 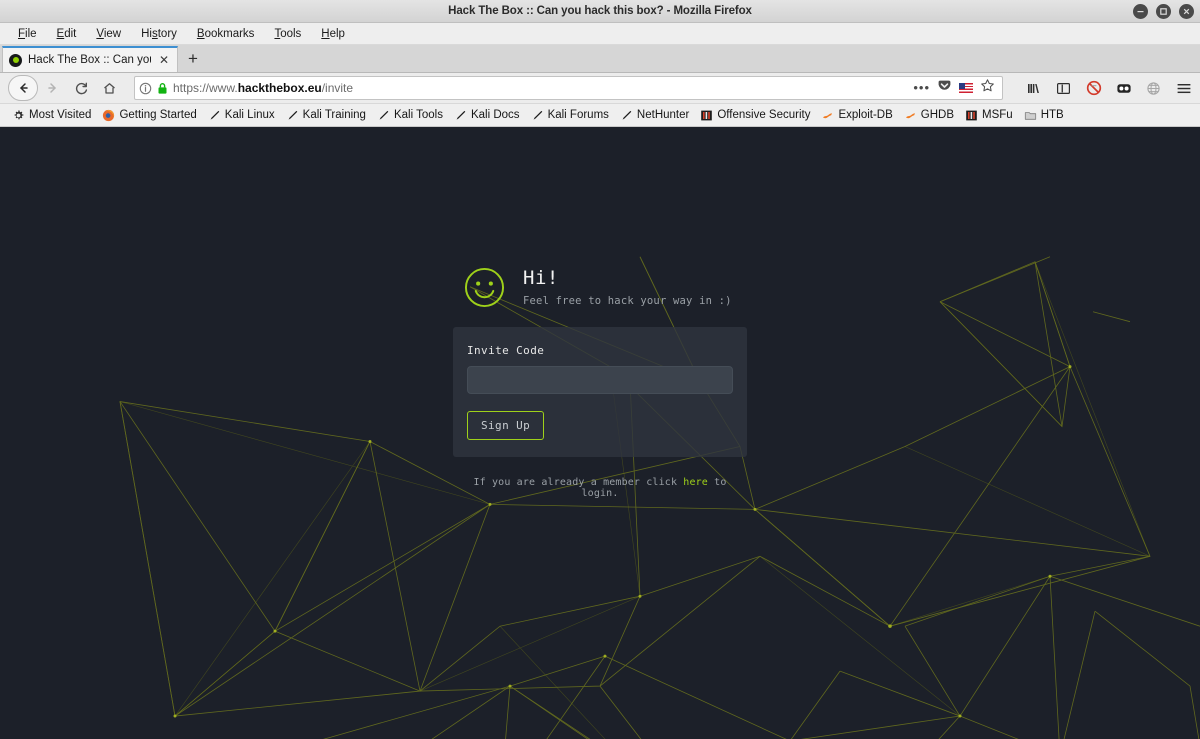 I want to click on invite-code-label: Invite Code, so click(x=506, y=350).